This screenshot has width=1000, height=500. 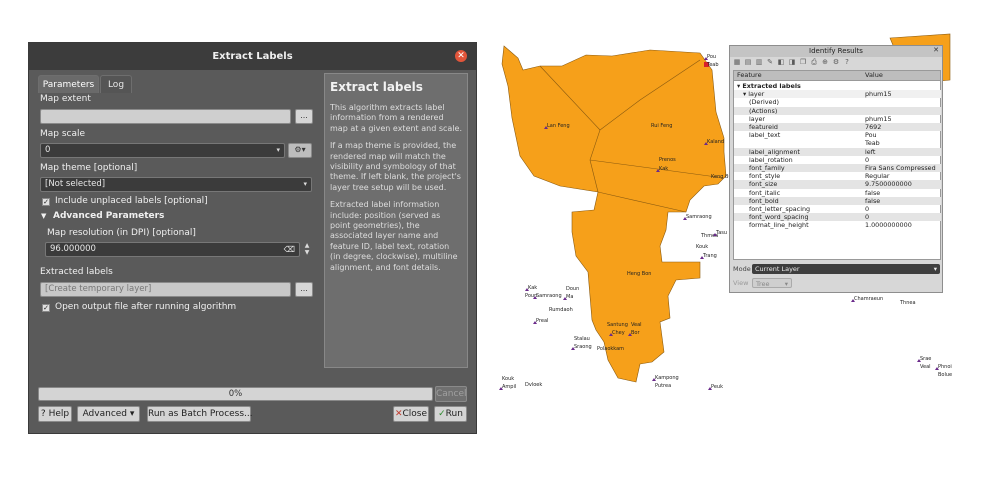 What do you see at coordinates (68, 84) in the screenshot?
I see `tab-parameters: Parameters` at bounding box center [68, 84].